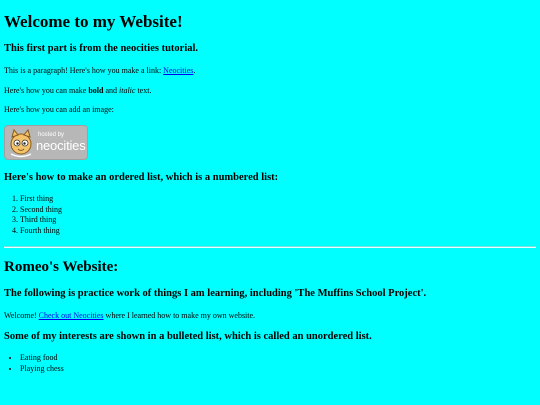 The image size is (540, 405). What do you see at coordinates (71, 315) in the screenshot?
I see `check-out-neocities-link: Check out Neocities` at bounding box center [71, 315].